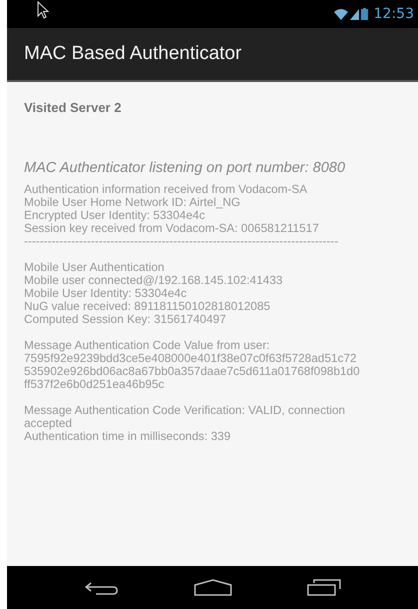 The image size is (418, 609). What do you see at coordinates (95, 267) in the screenshot?
I see `log-line: Mobile User Authentication` at bounding box center [95, 267].